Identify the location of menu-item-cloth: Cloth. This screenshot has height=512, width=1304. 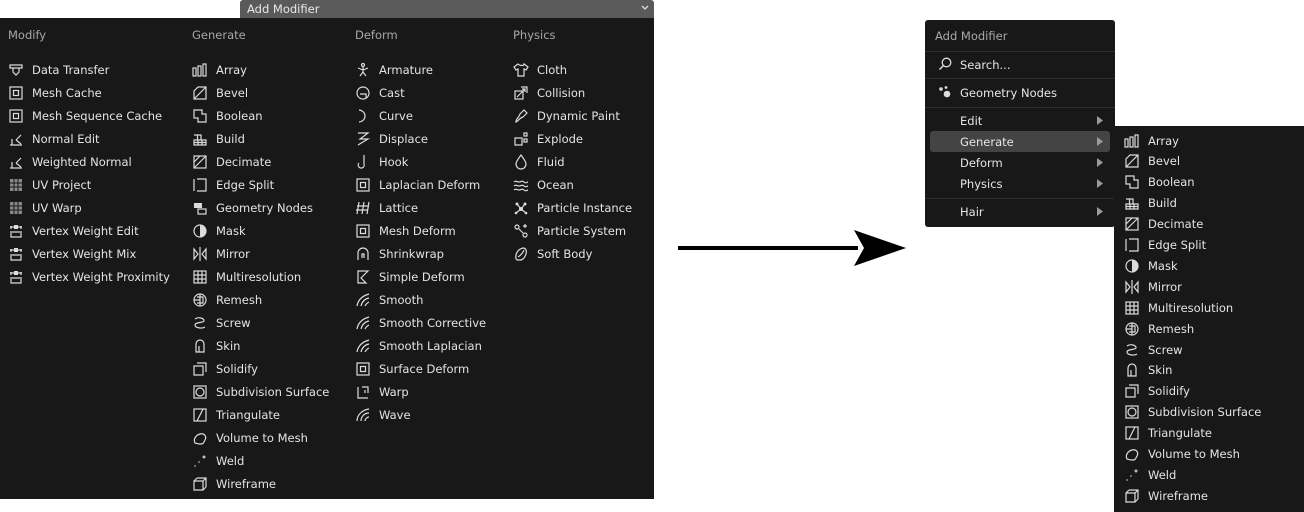
(572, 69).